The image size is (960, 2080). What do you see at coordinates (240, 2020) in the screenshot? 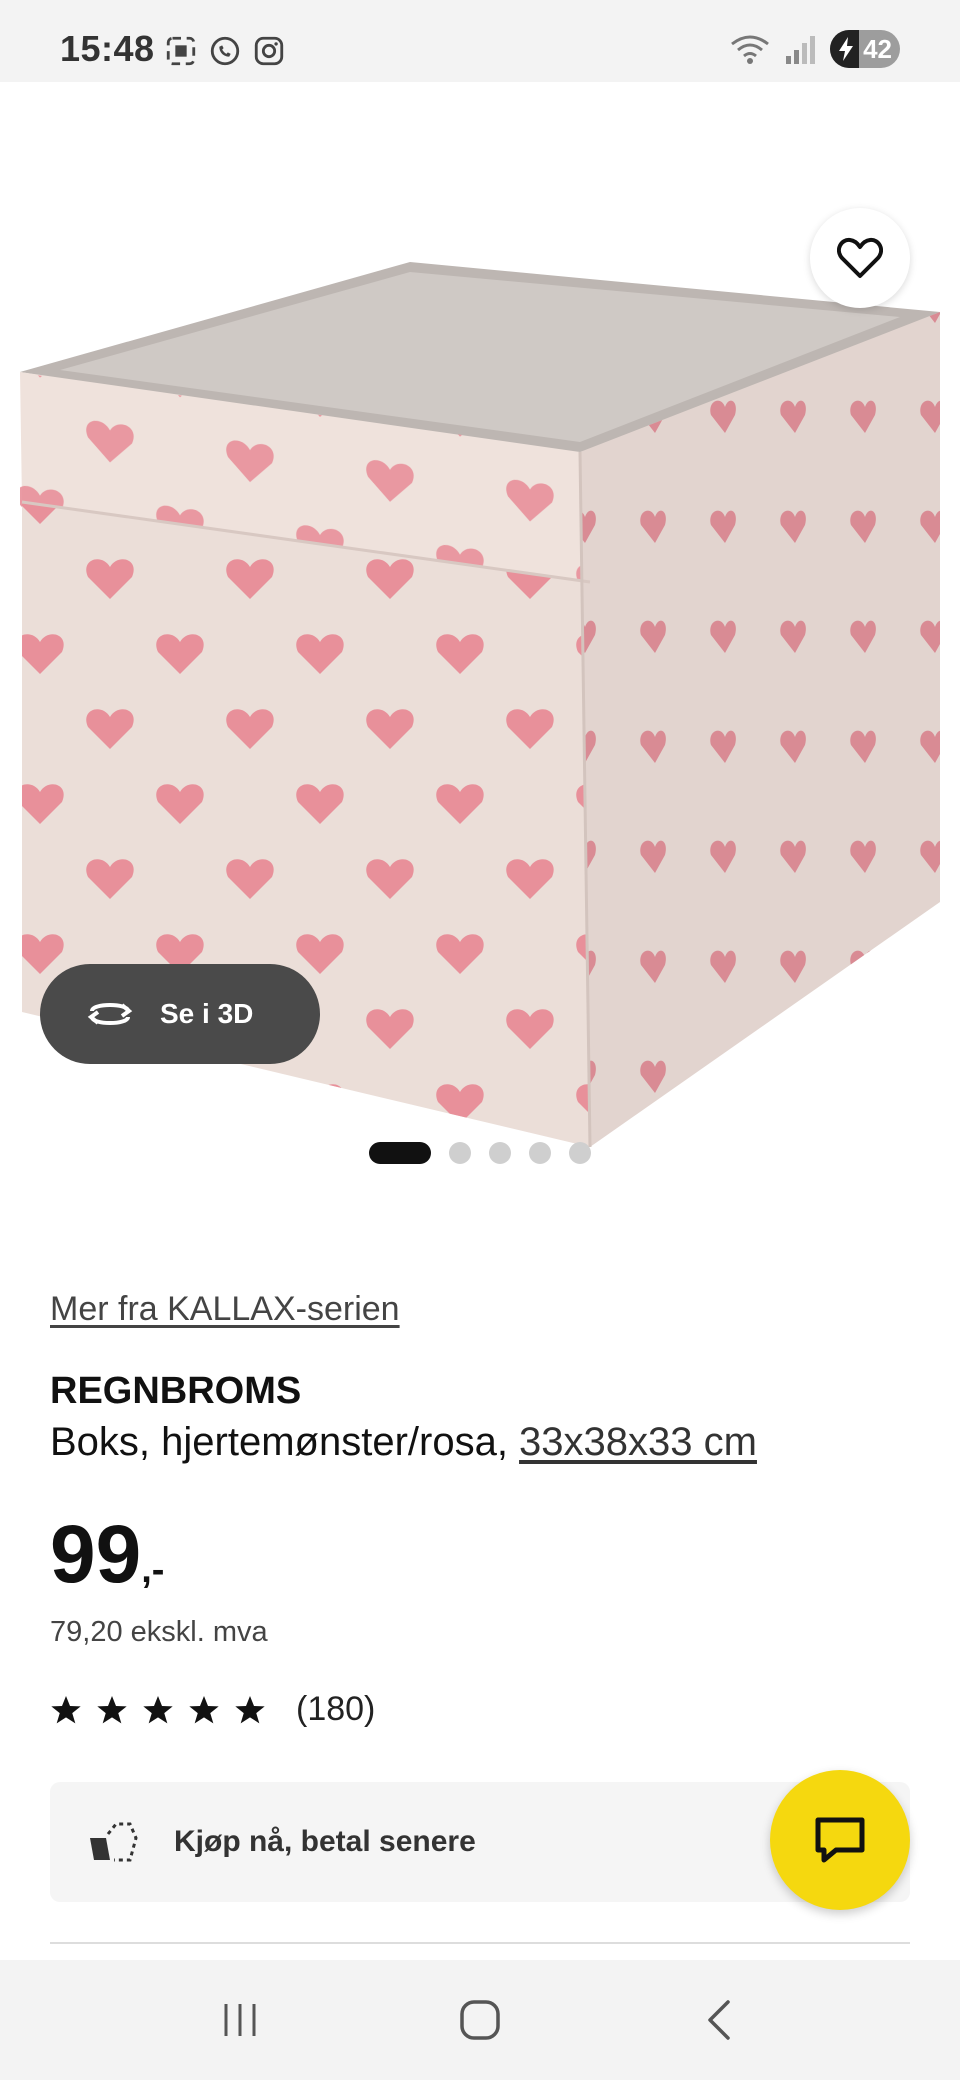
I see `recent-apps-icon` at bounding box center [240, 2020].